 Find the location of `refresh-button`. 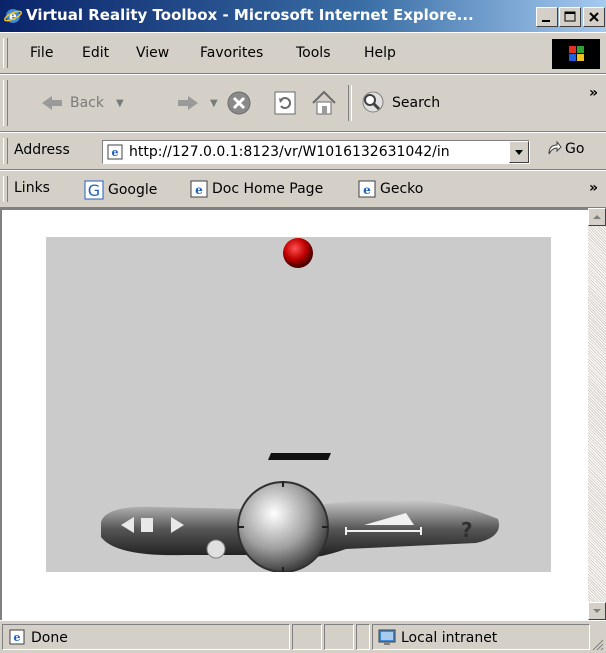

refresh-button is located at coordinates (285, 103).